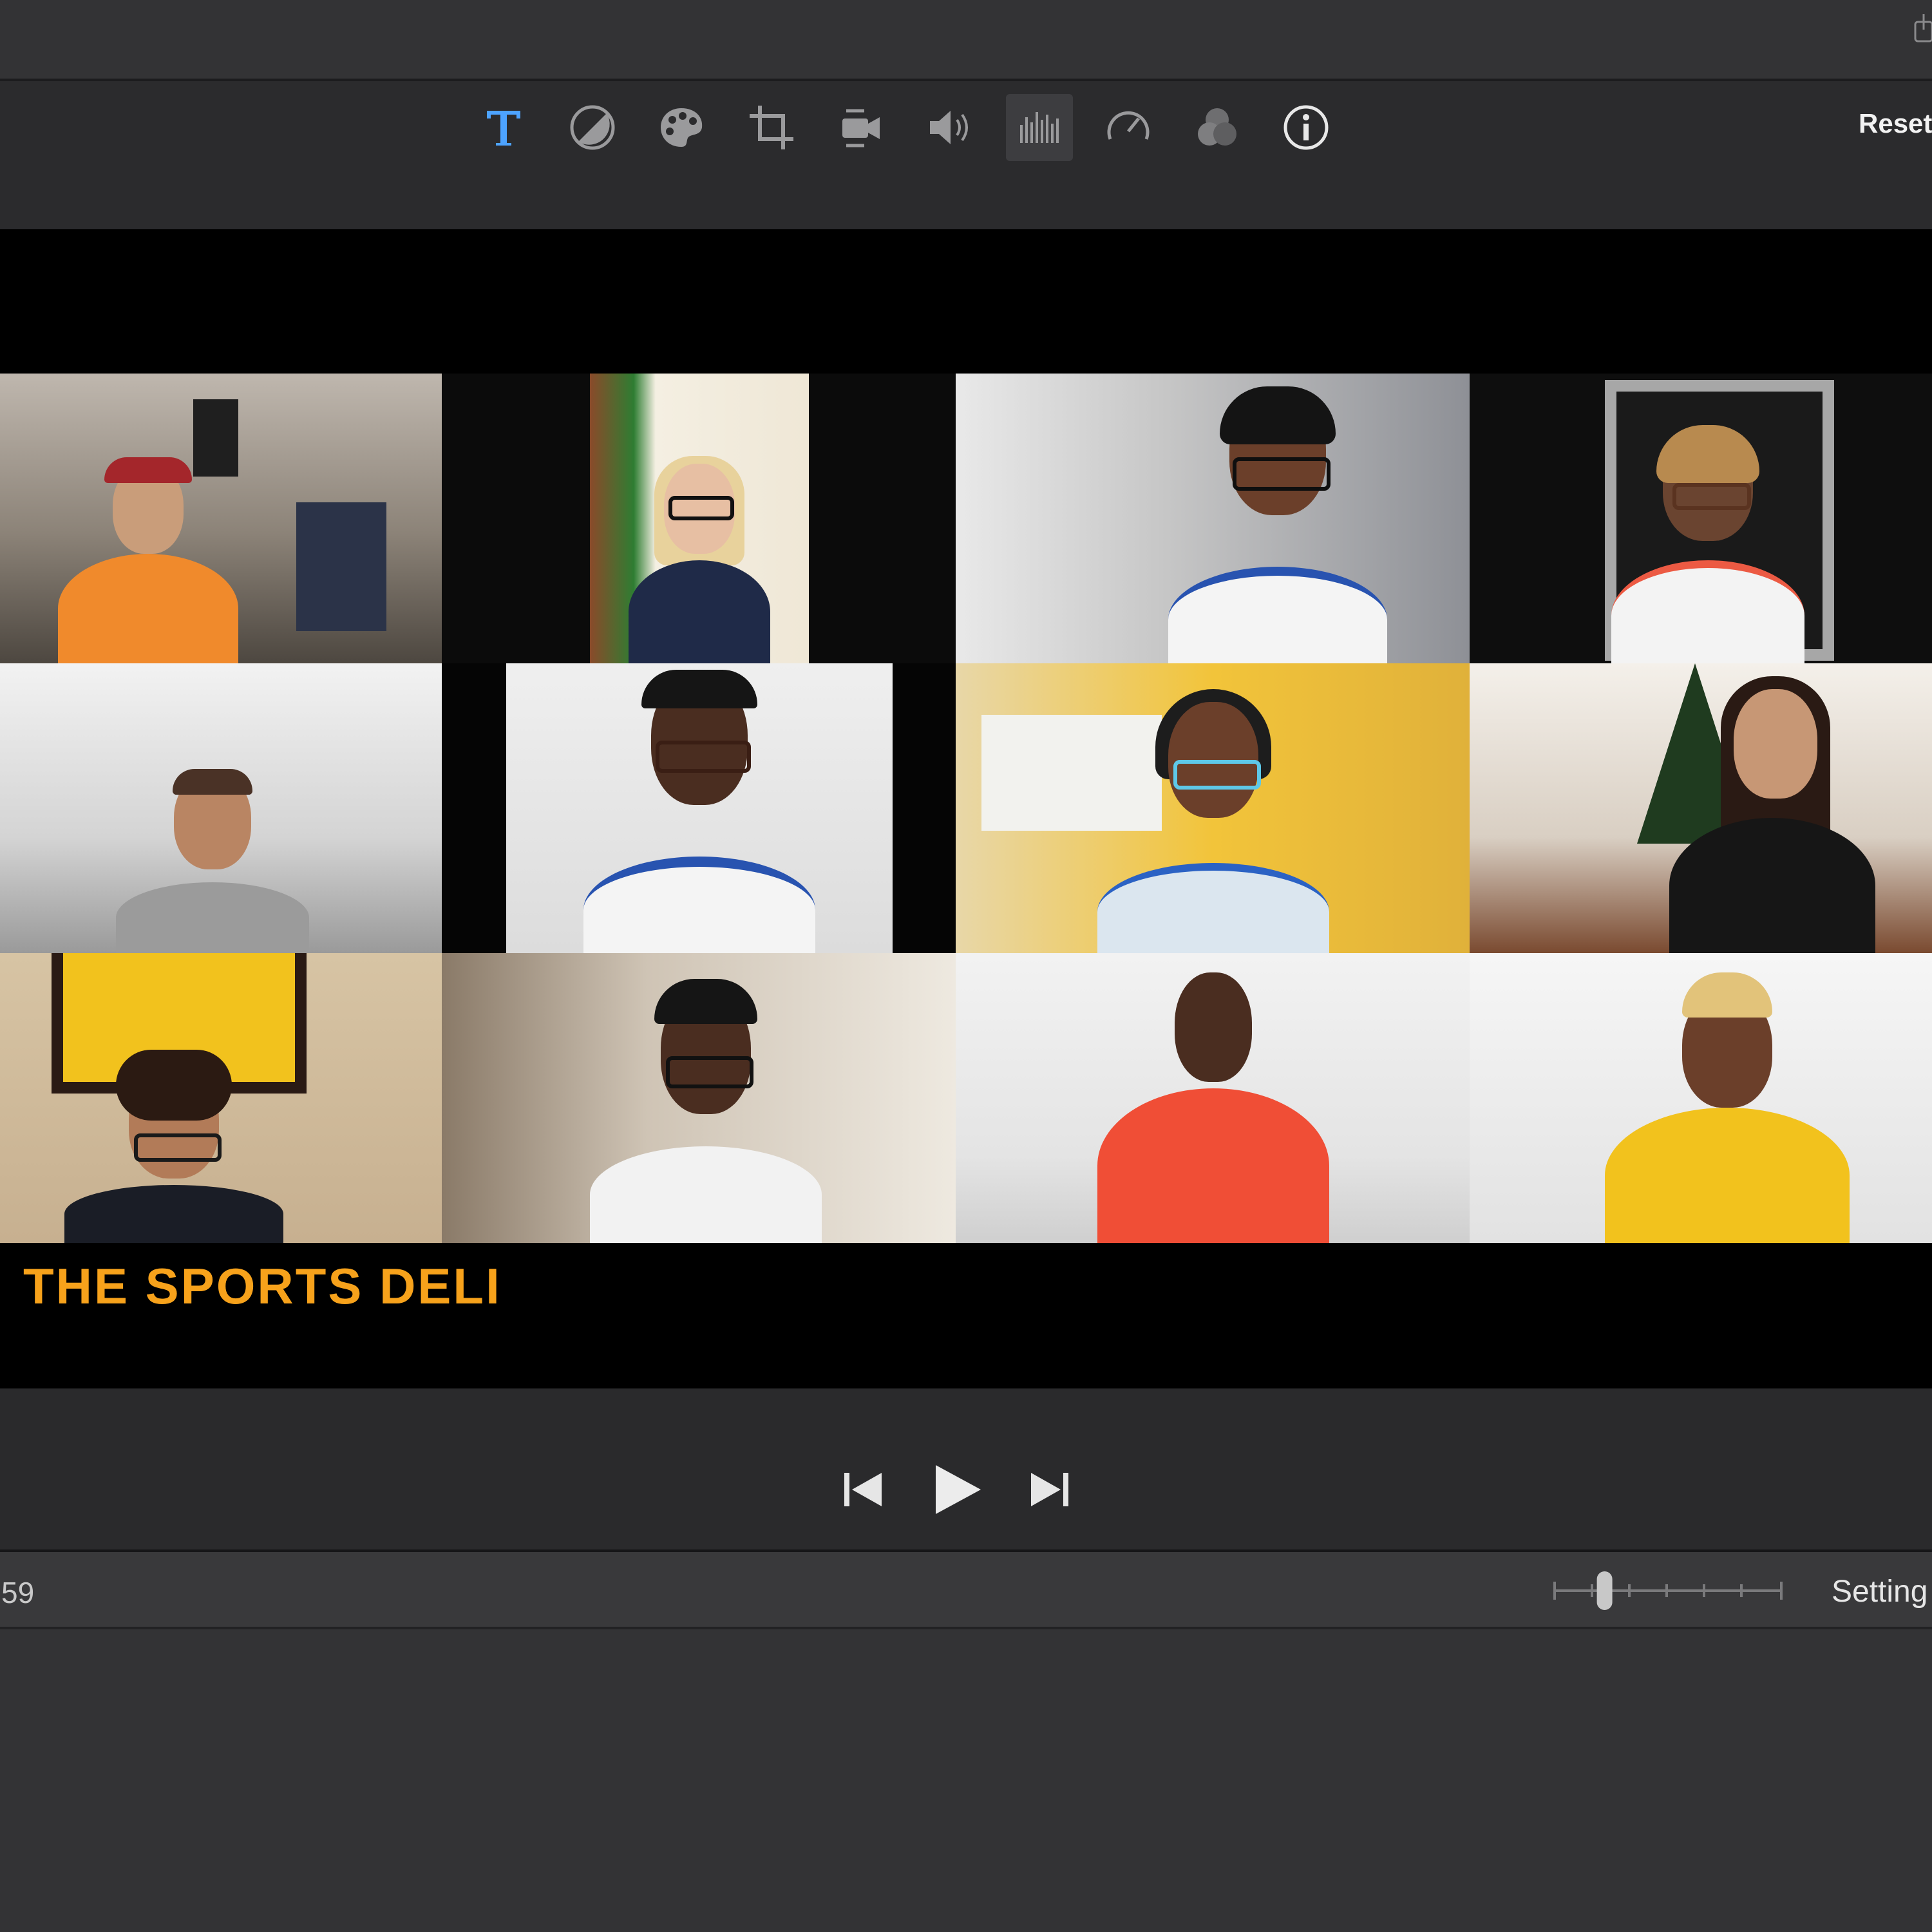  Describe the element at coordinates (966, 1591) in the screenshot. I see `timeline-header: 59 Setting` at that location.